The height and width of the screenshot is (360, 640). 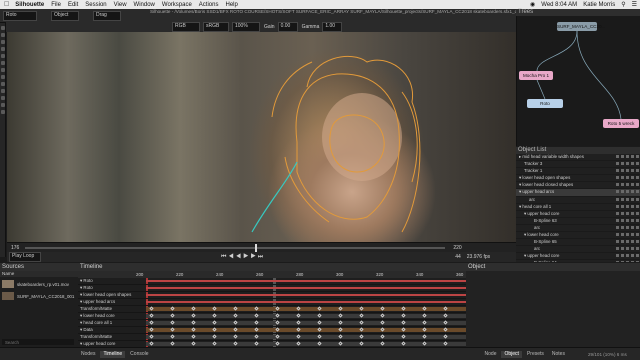 I want to click on mode-select: Object, so click(x=65, y=15).